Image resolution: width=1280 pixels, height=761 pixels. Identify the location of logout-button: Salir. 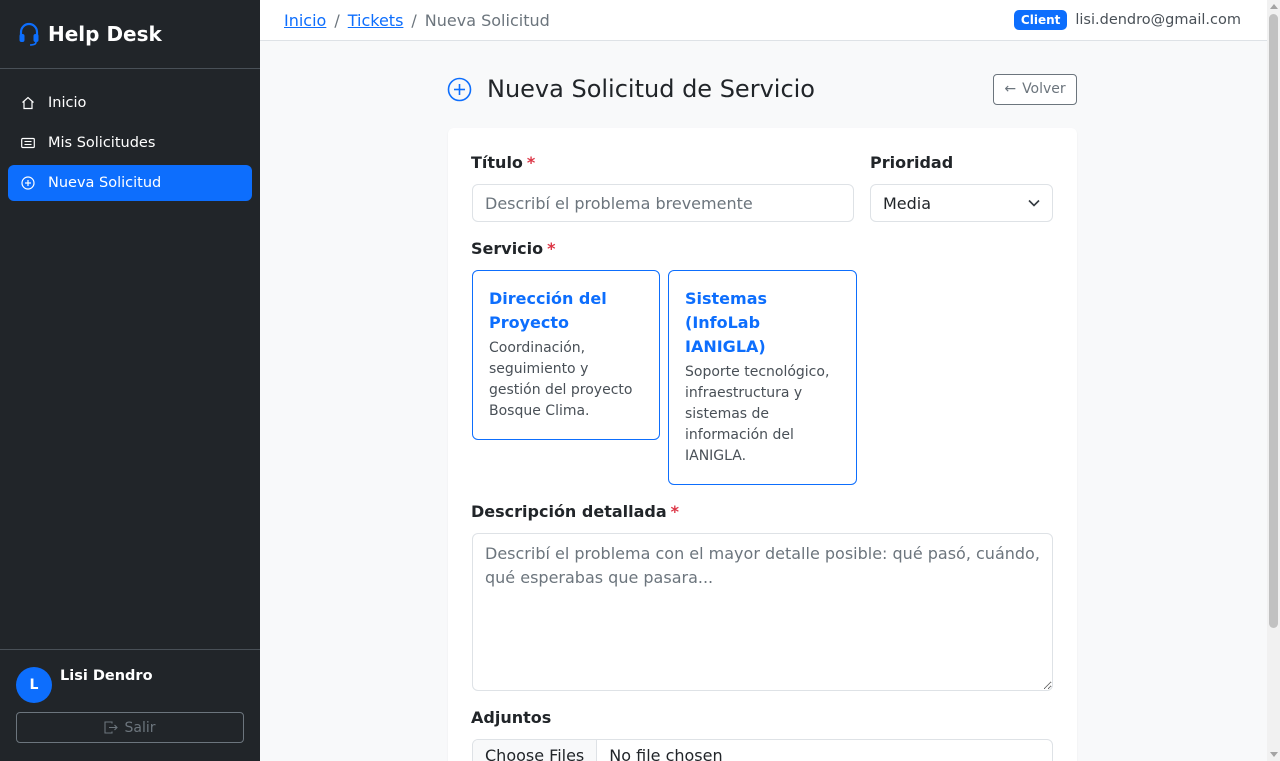
(130, 727).